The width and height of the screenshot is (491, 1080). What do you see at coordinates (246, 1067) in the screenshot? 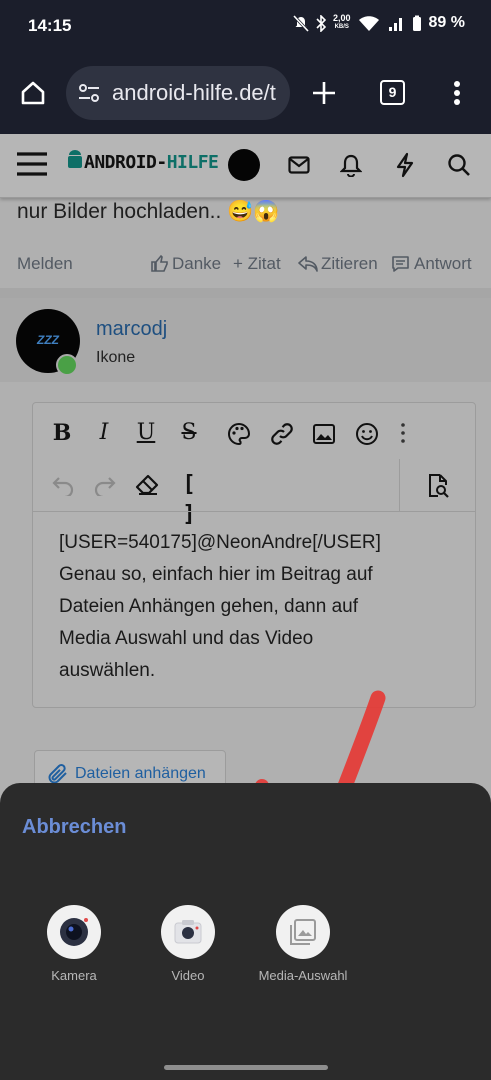
I see `gesture-navigation-handle` at bounding box center [246, 1067].